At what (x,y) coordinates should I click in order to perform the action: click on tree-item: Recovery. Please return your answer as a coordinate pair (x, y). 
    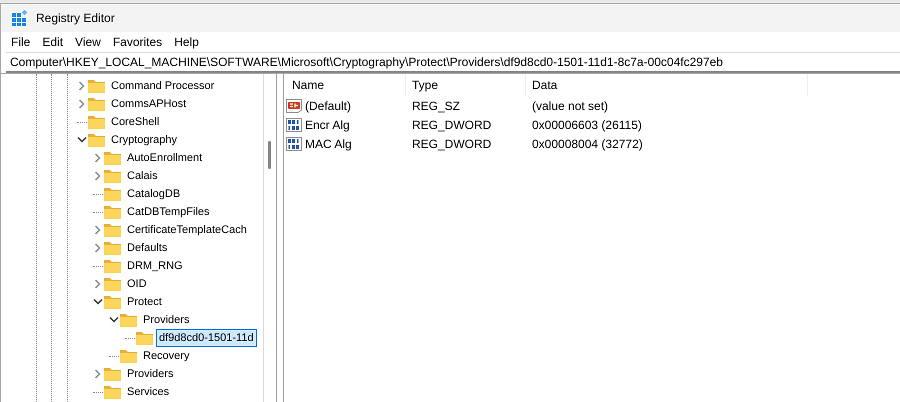
    Looking at the image, I should click on (166, 356).